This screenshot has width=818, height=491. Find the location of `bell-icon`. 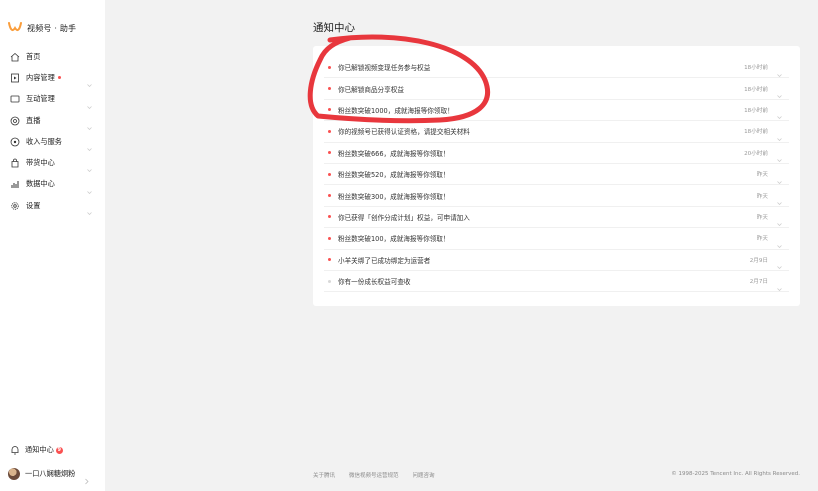

bell-icon is located at coordinates (15, 450).